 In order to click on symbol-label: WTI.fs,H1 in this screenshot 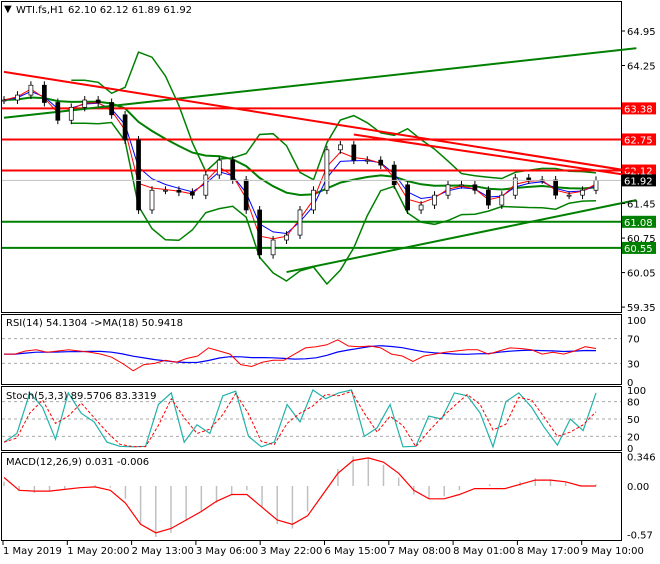, I will do `click(40, 10)`.